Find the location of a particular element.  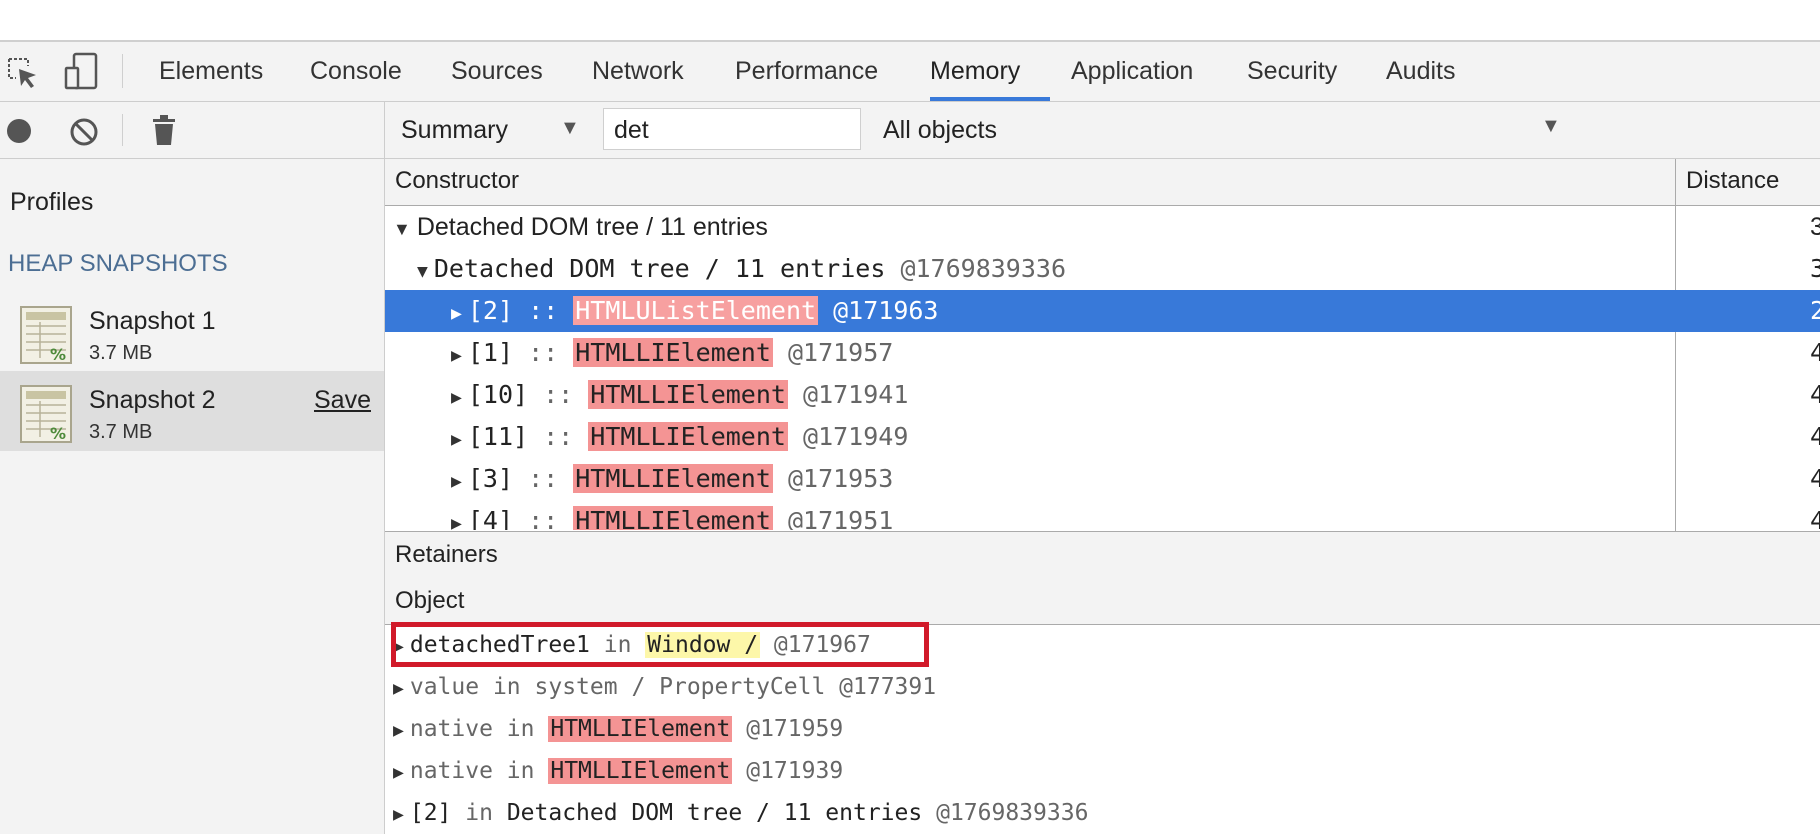

record-icon is located at coordinates (19, 131).